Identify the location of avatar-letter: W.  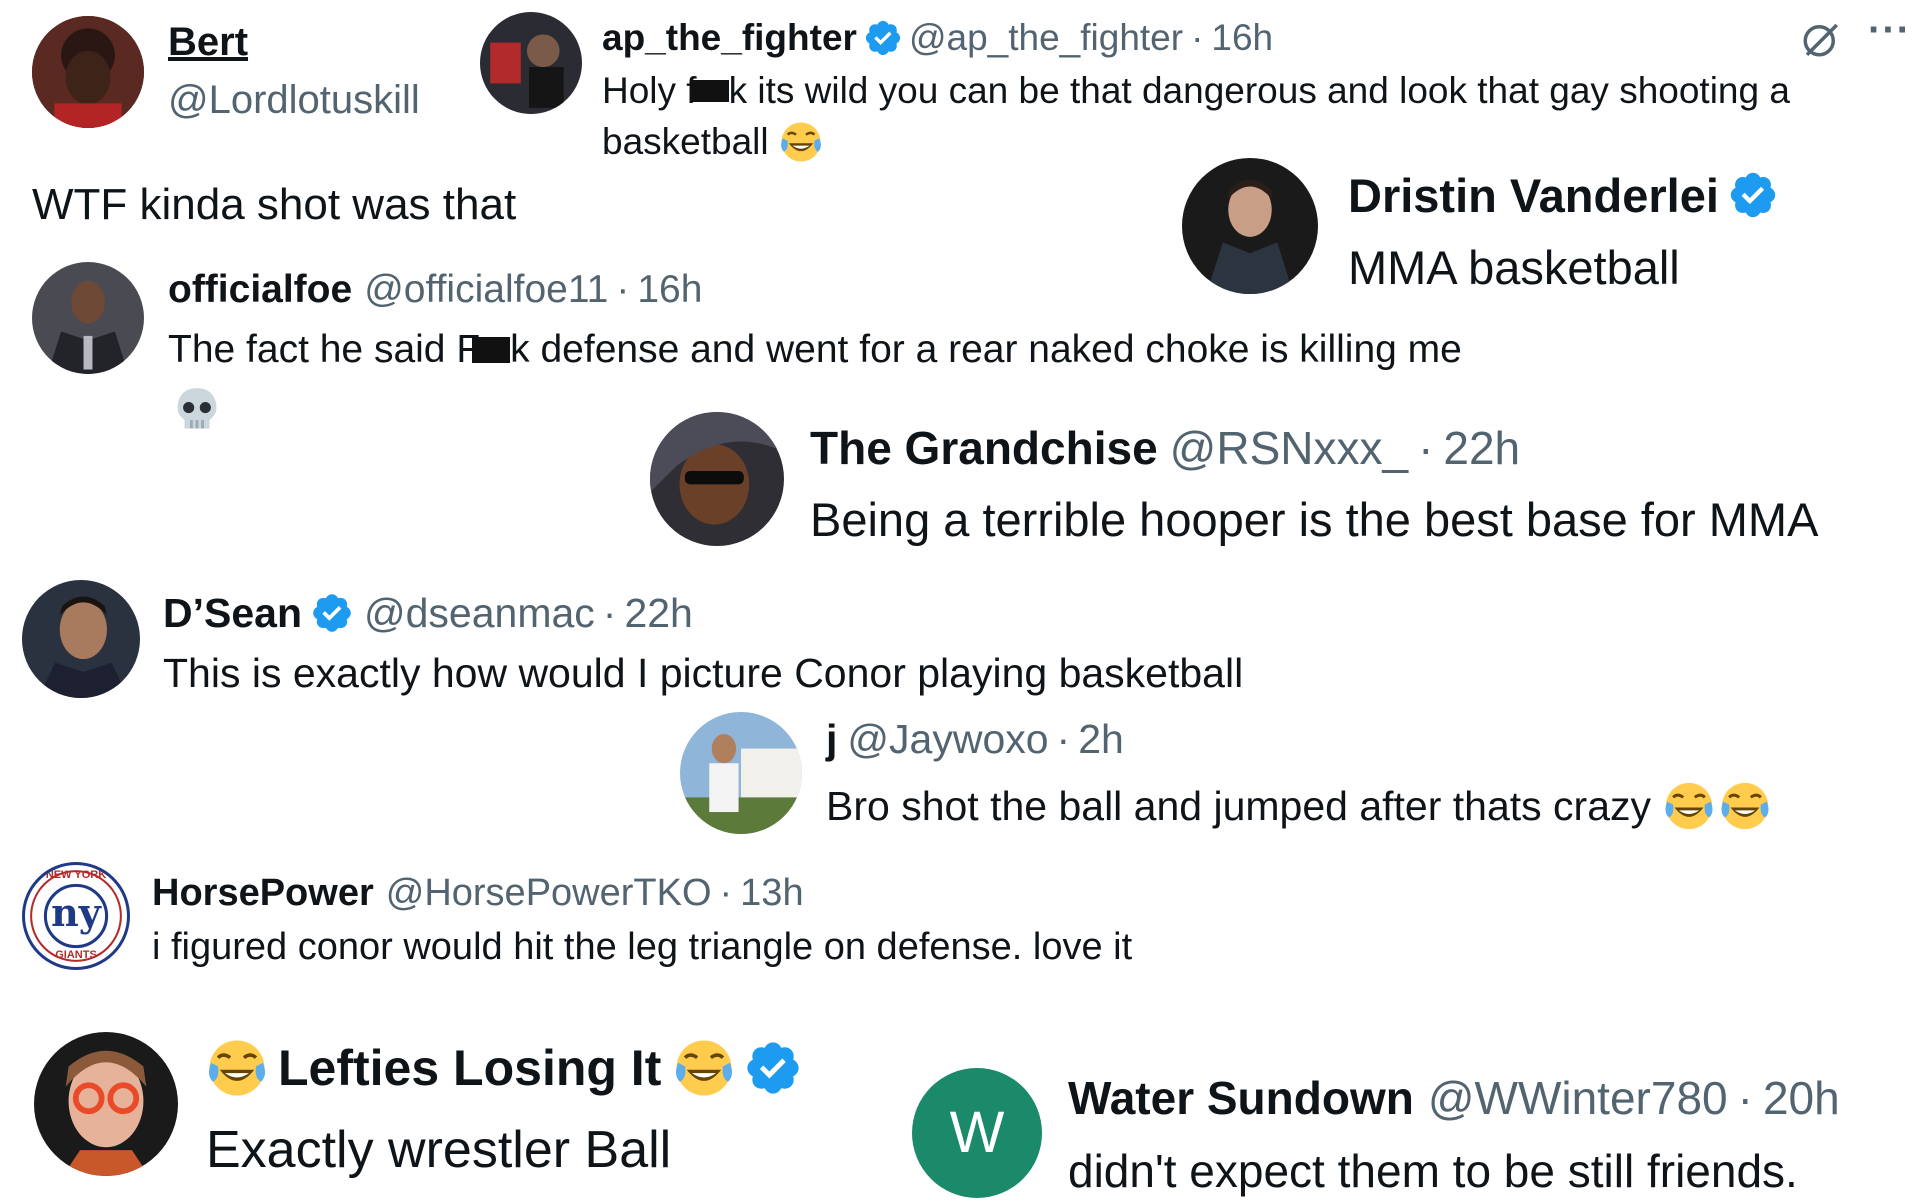
(977, 1132).